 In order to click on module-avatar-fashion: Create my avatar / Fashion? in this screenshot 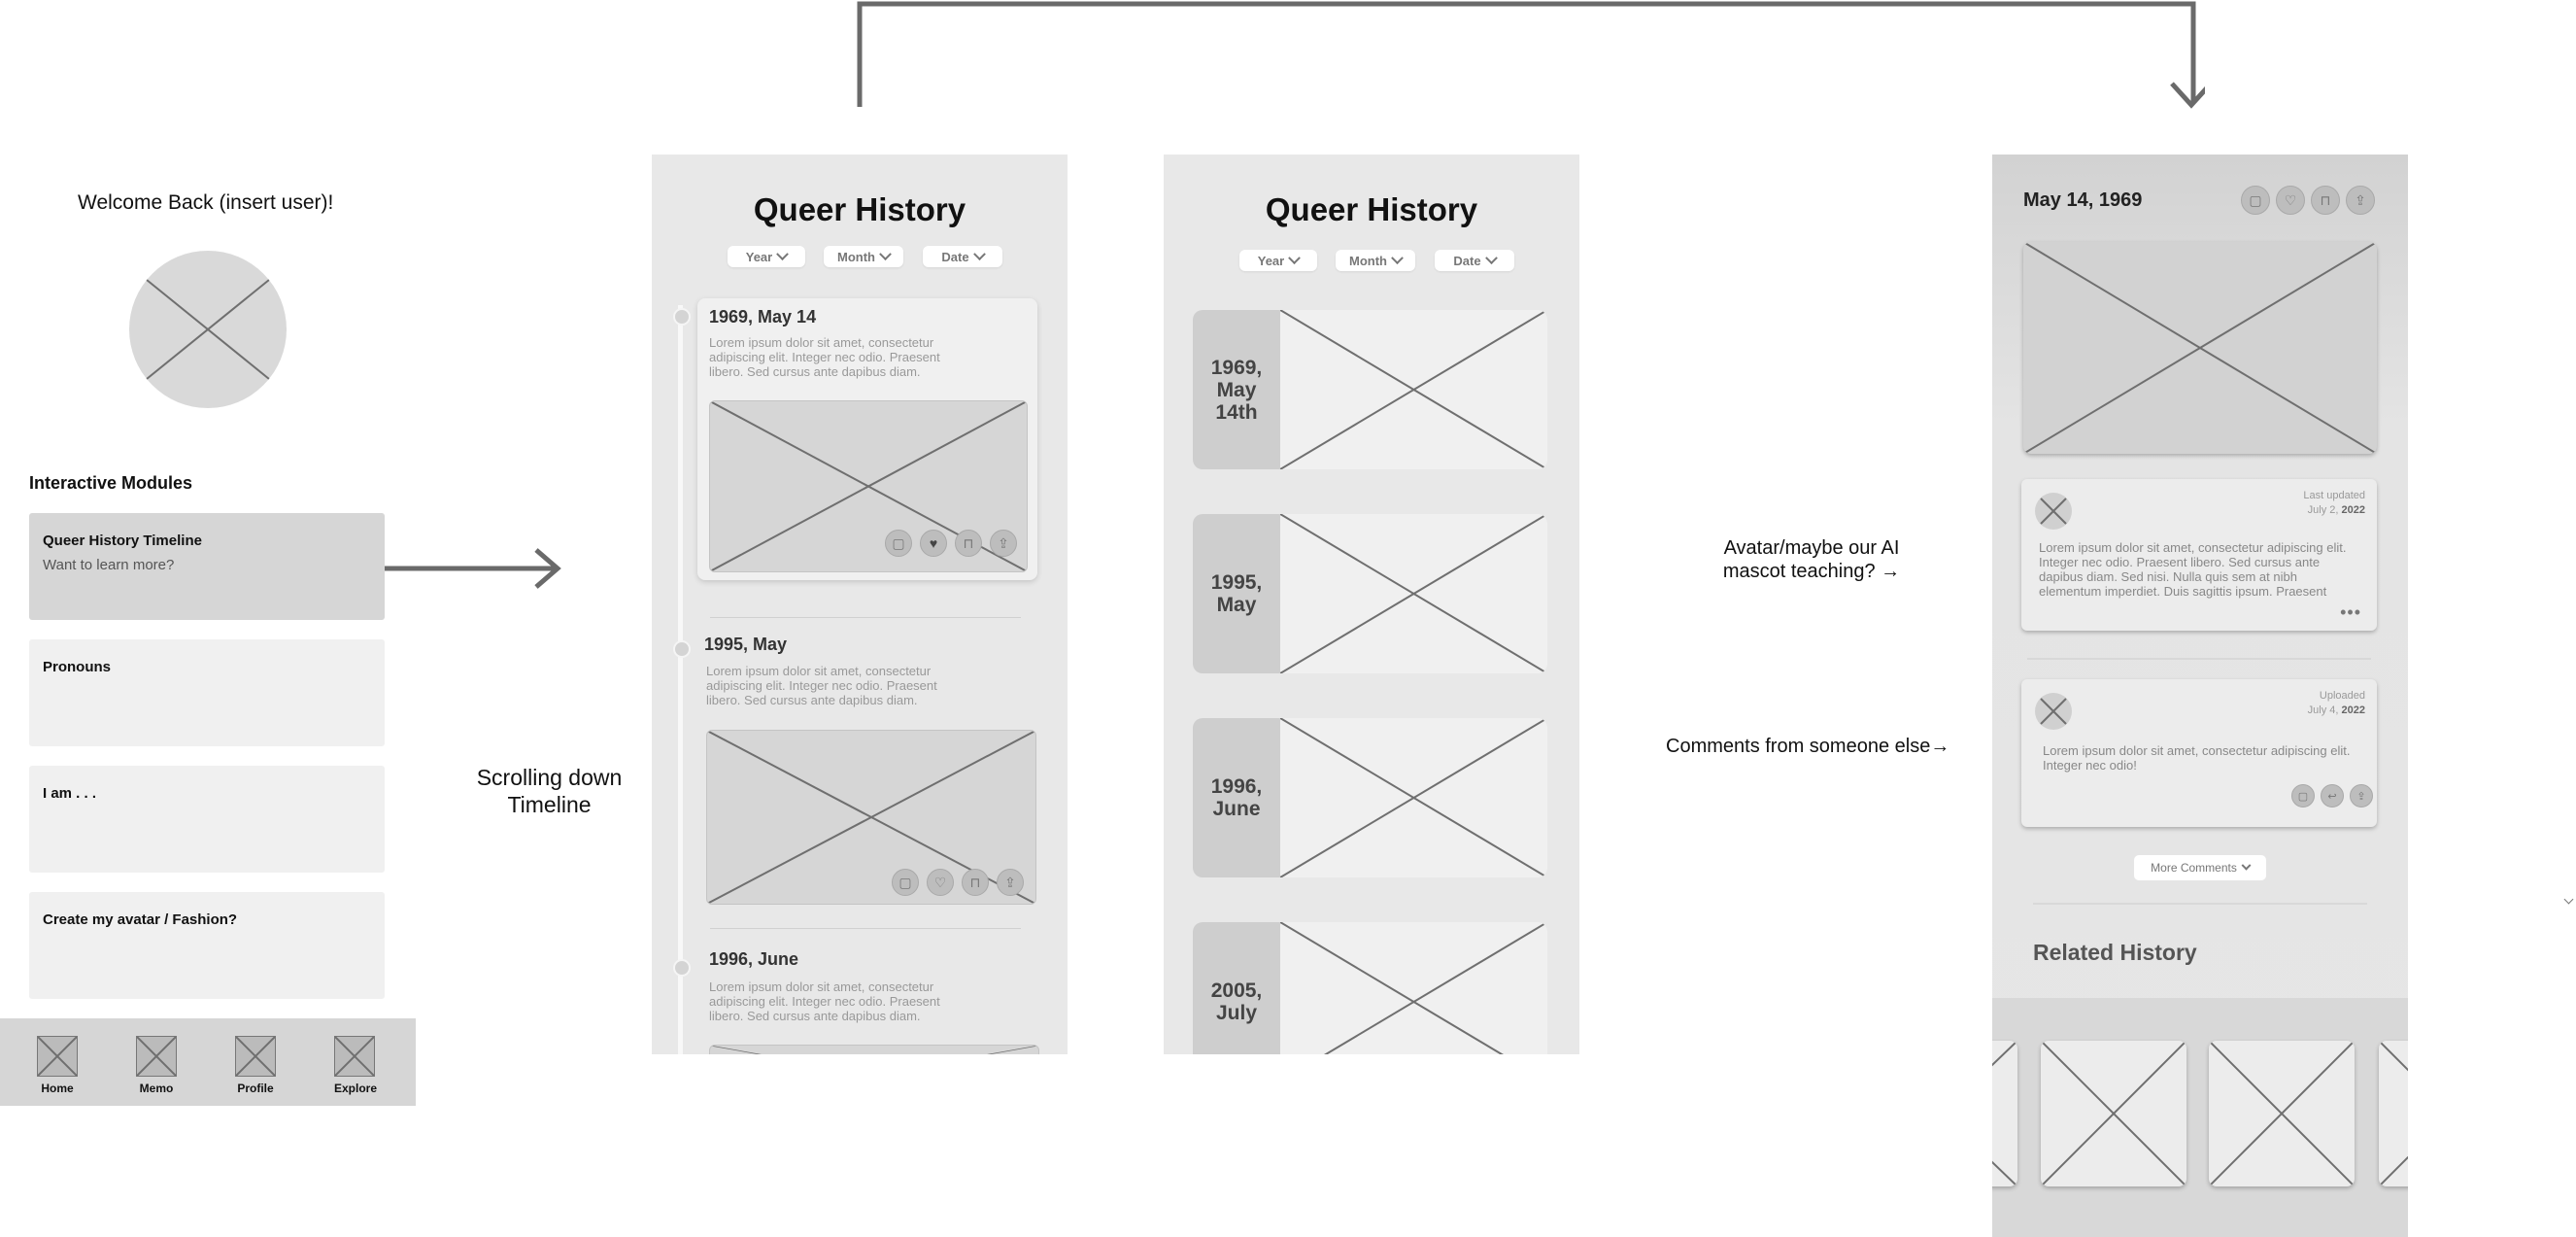, I will do `click(207, 945)`.